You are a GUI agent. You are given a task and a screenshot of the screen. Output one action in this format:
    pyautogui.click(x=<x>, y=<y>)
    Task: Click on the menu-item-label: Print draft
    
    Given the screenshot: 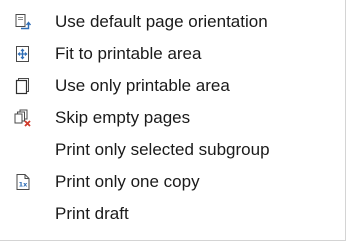 What is the action you would take?
    pyautogui.click(x=92, y=213)
    